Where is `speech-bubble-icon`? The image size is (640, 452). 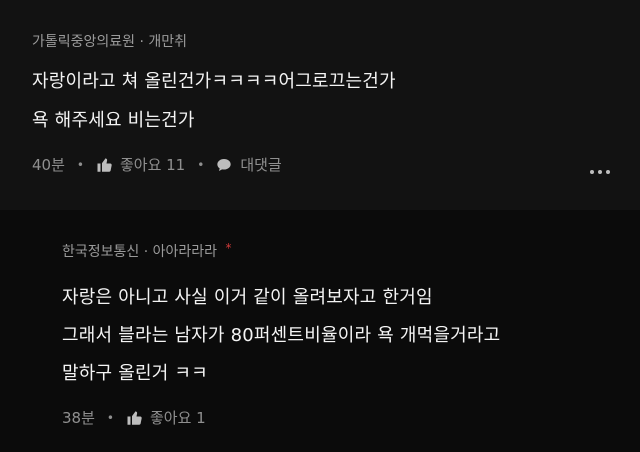 speech-bubble-icon is located at coordinates (224, 164).